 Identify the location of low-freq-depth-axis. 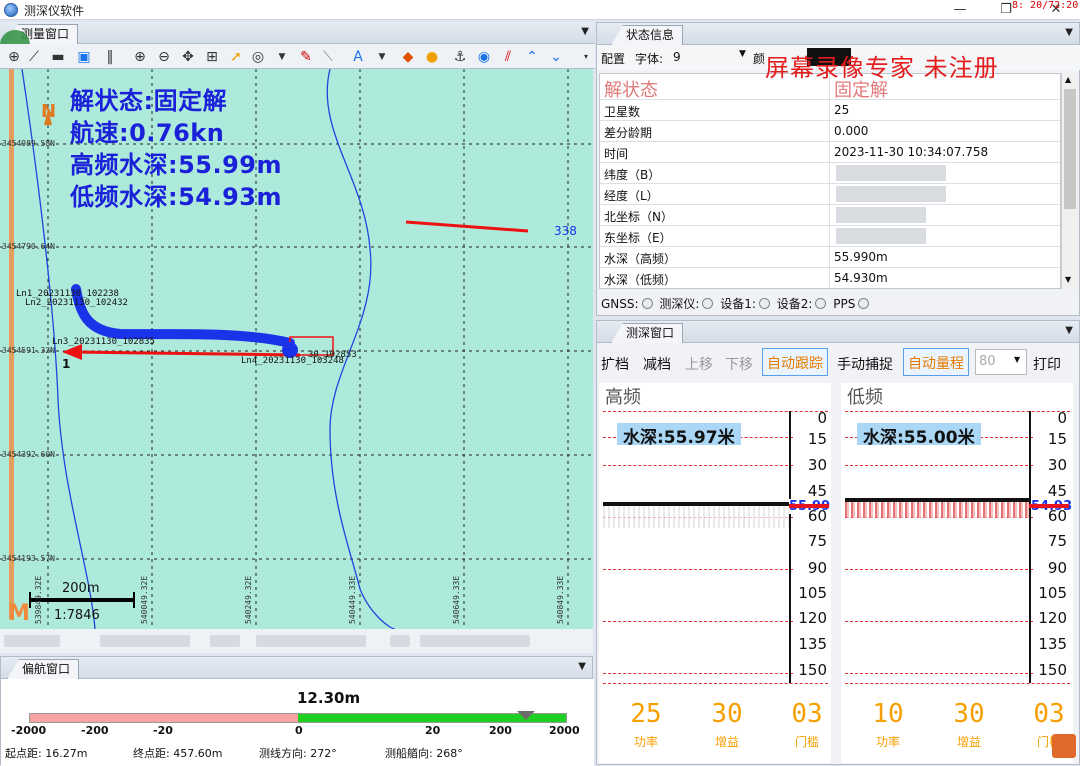
(1030, 547).